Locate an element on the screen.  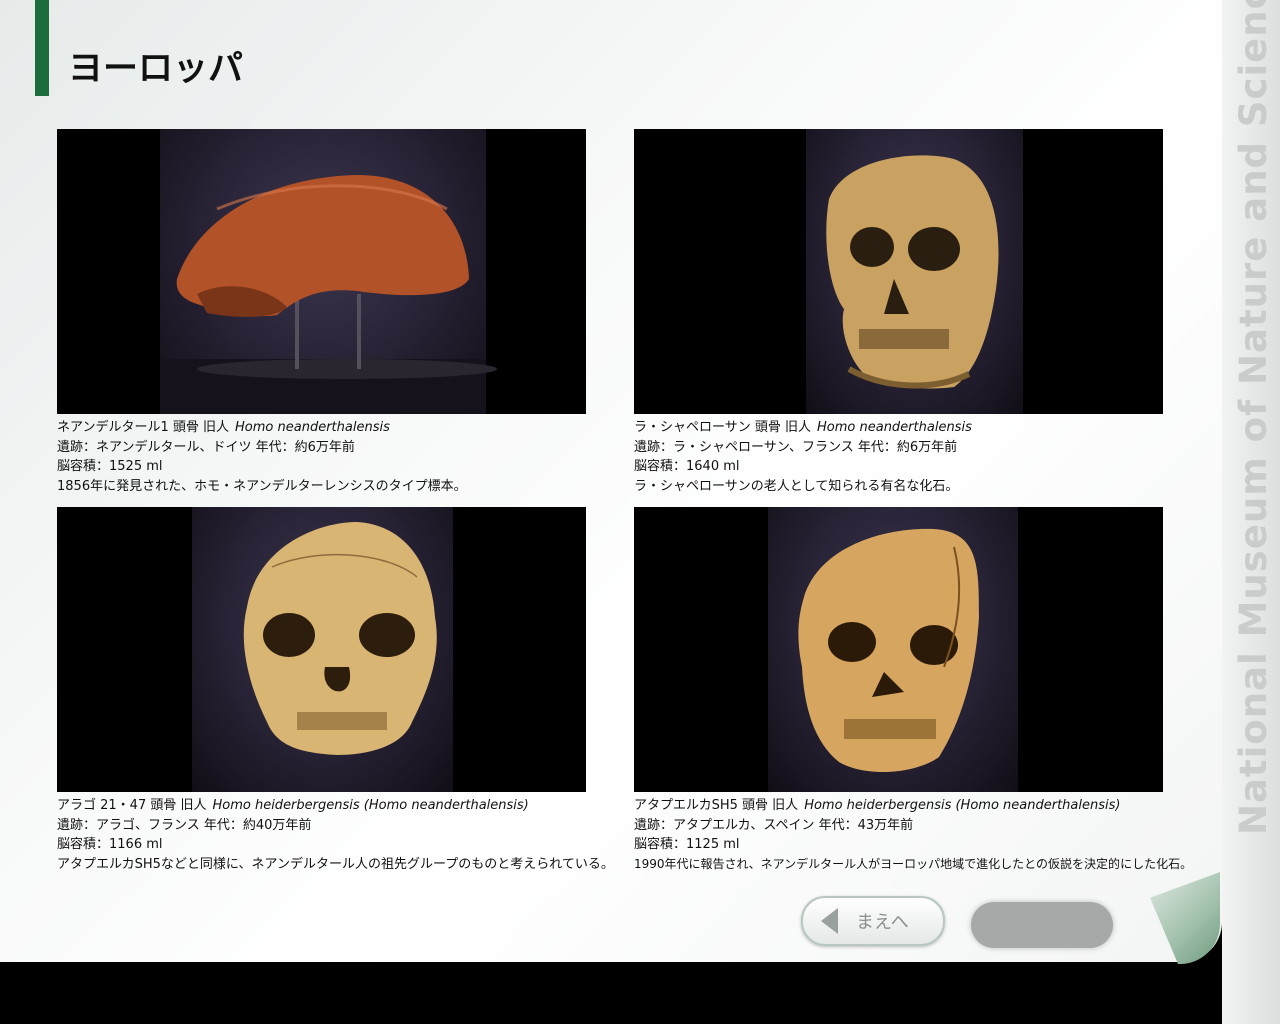
skull-image-atapuerca is located at coordinates (888, 650).